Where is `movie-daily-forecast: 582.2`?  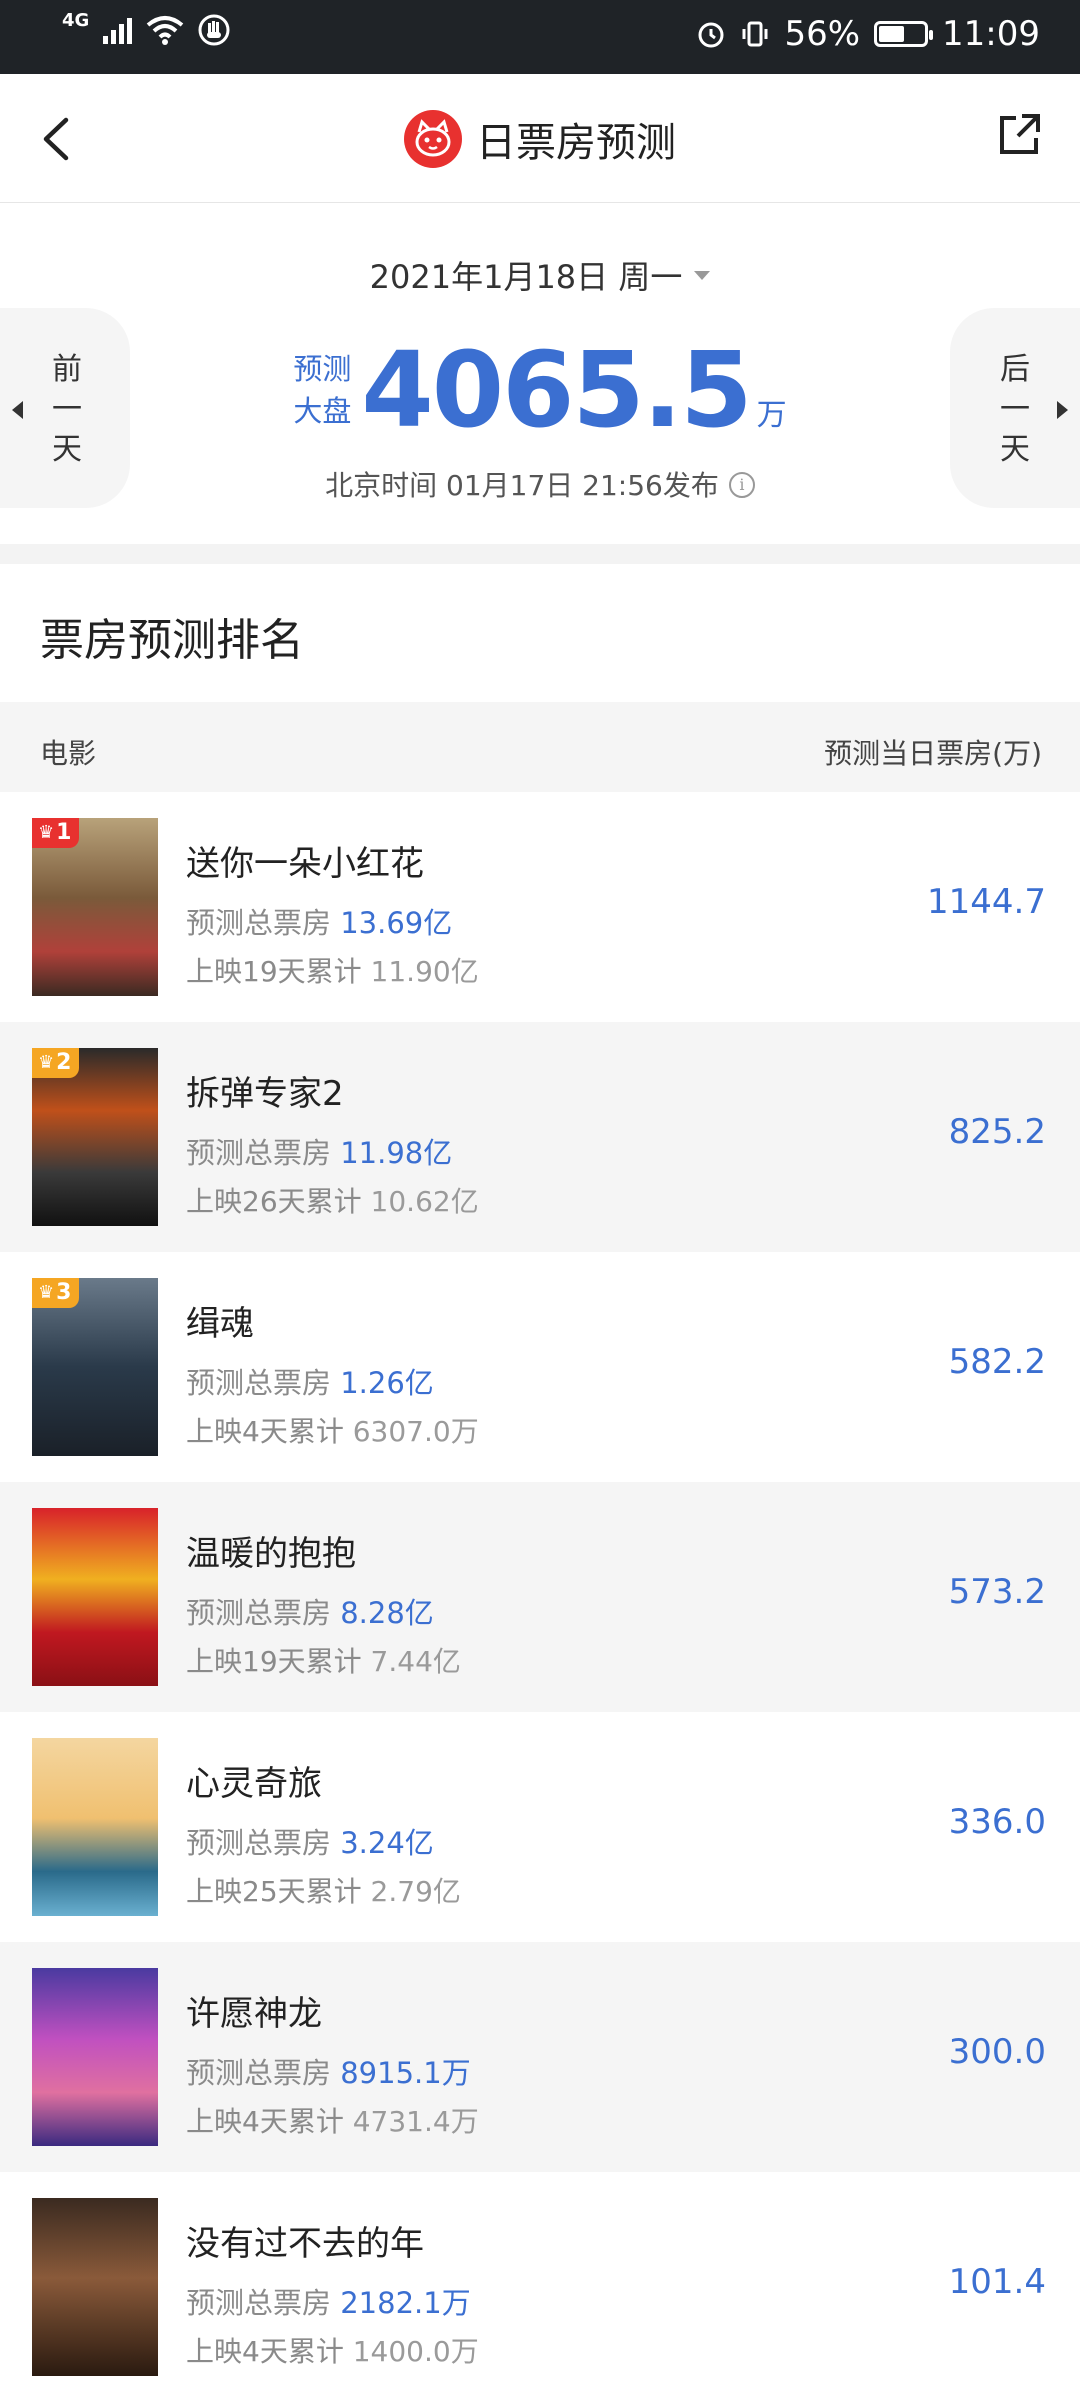
movie-daily-forecast: 582.2 is located at coordinates (997, 1362).